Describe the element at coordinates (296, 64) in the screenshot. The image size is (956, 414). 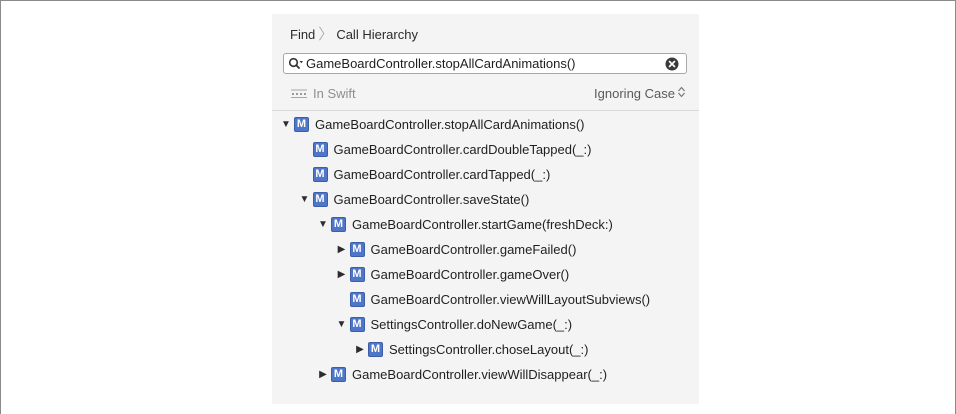
I see `search-options-icon` at that location.